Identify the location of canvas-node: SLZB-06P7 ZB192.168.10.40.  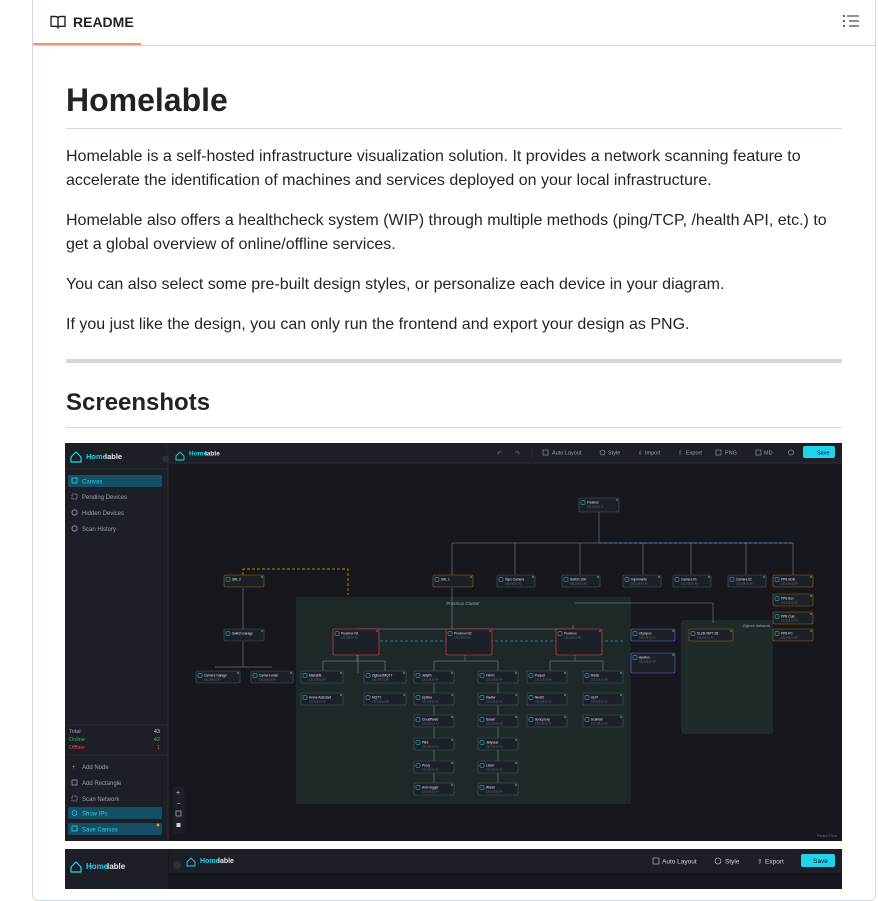
(711, 635).